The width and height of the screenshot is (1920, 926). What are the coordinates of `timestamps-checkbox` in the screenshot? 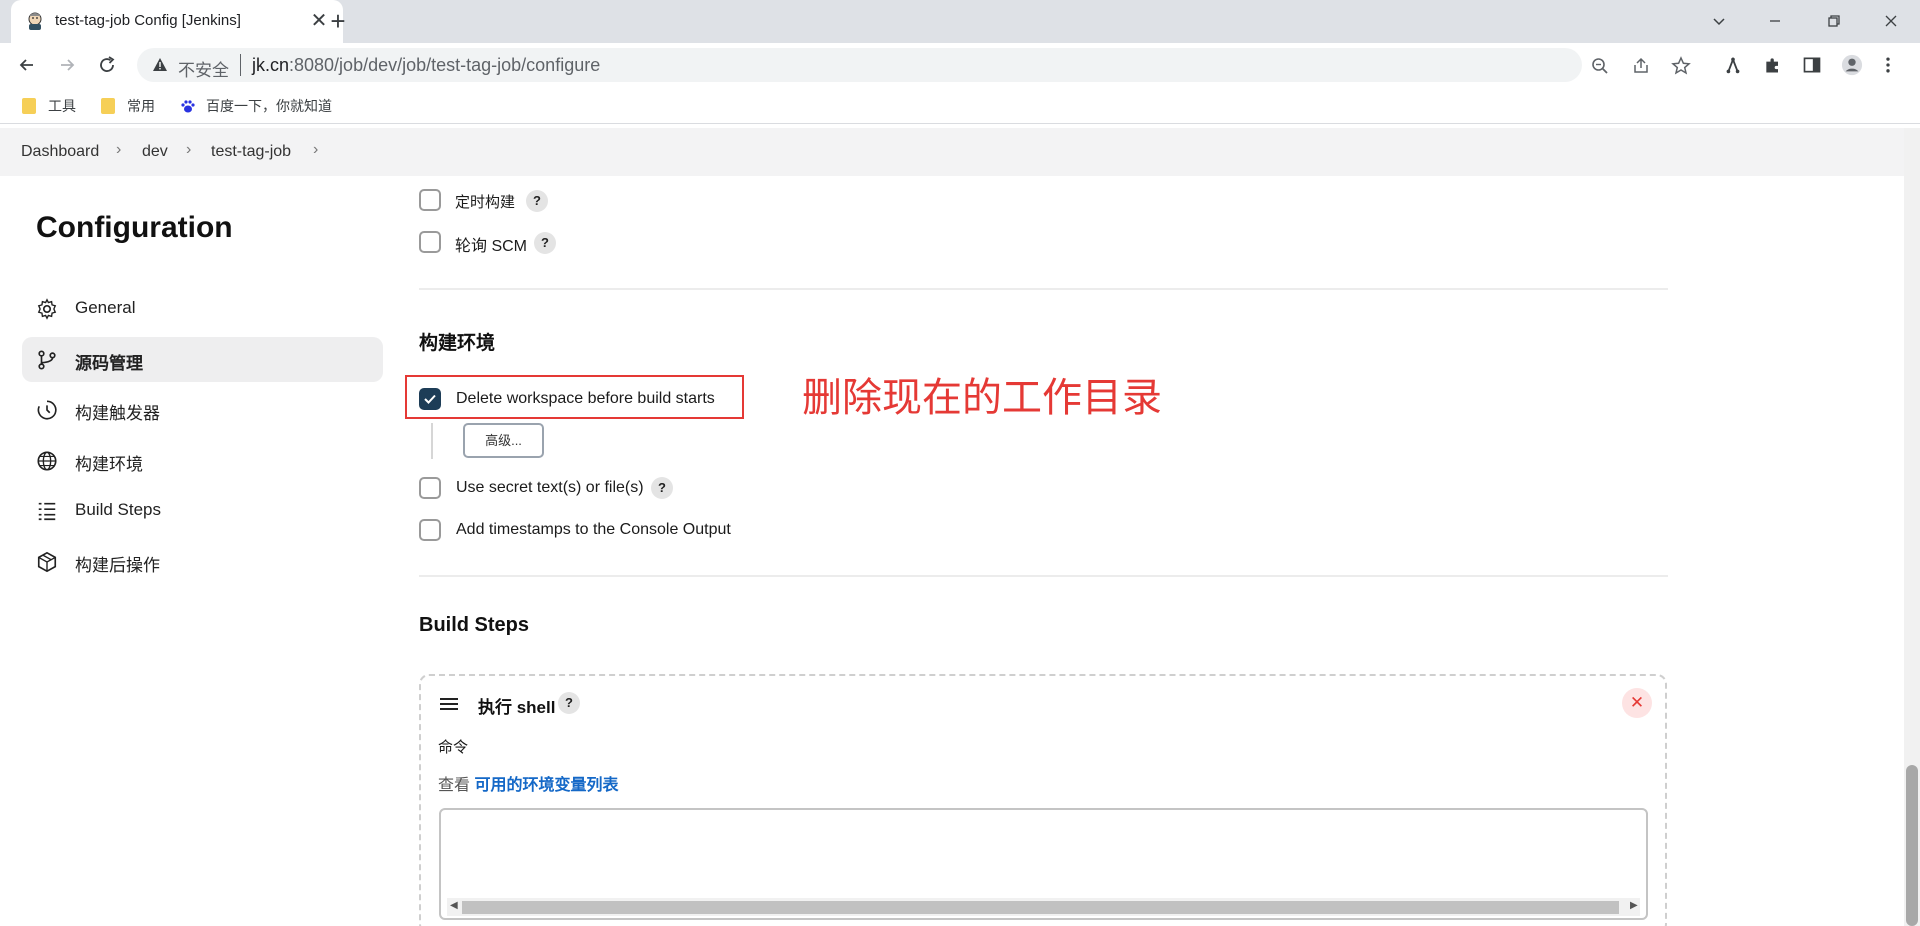 It's located at (430, 530).